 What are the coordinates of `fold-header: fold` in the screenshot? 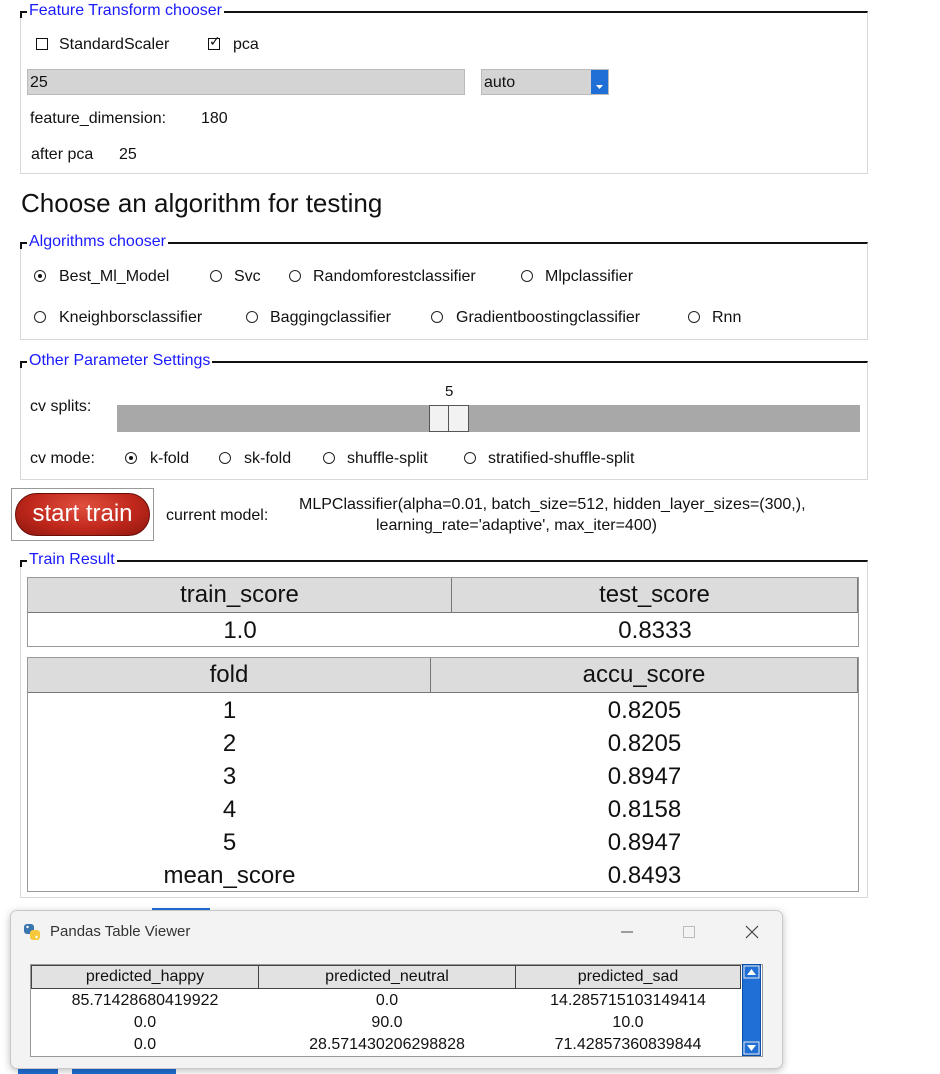 It's located at (229, 675).